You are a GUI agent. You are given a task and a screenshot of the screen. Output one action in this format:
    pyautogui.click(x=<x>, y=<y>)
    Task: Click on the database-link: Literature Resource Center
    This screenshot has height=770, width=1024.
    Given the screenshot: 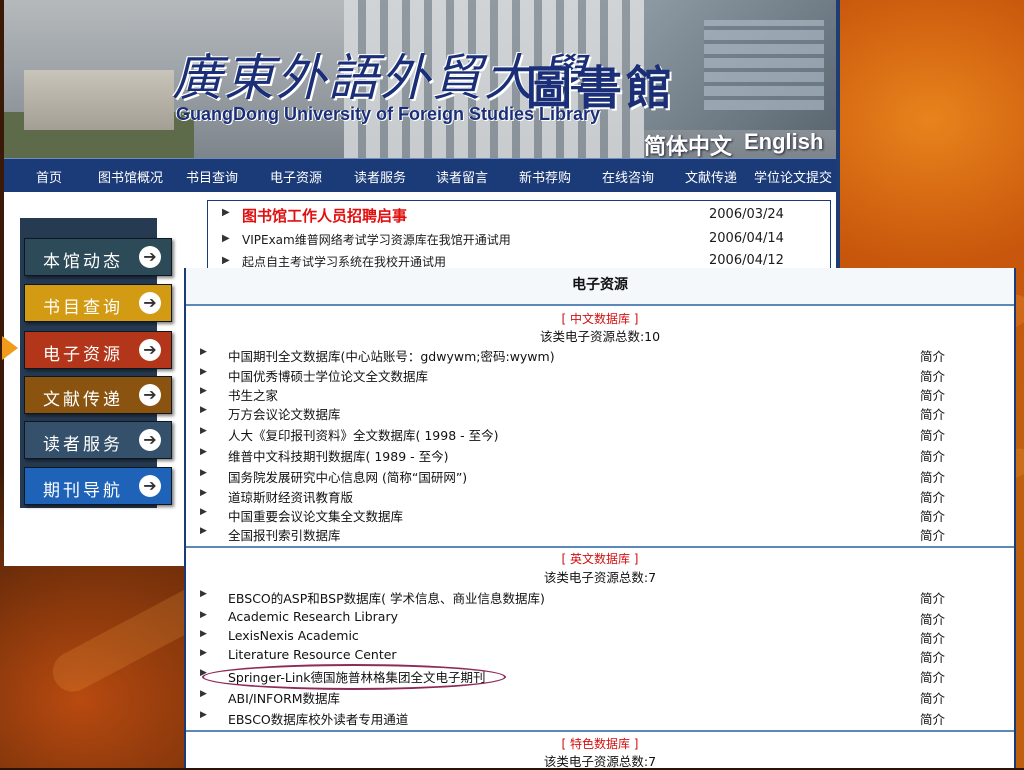 What is the action you would take?
    pyautogui.click(x=312, y=654)
    